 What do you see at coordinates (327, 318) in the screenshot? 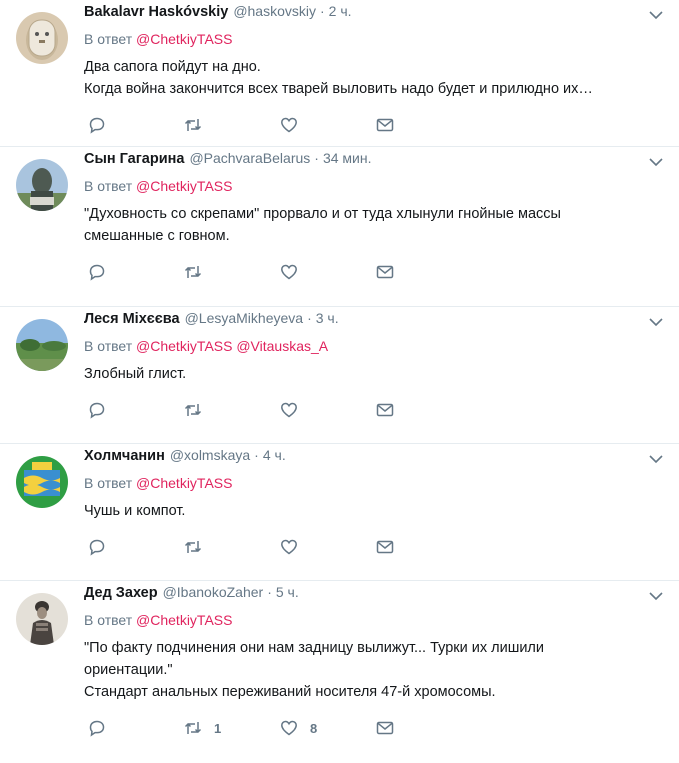
I see `timestamp: 3 ч.` at bounding box center [327, 318].